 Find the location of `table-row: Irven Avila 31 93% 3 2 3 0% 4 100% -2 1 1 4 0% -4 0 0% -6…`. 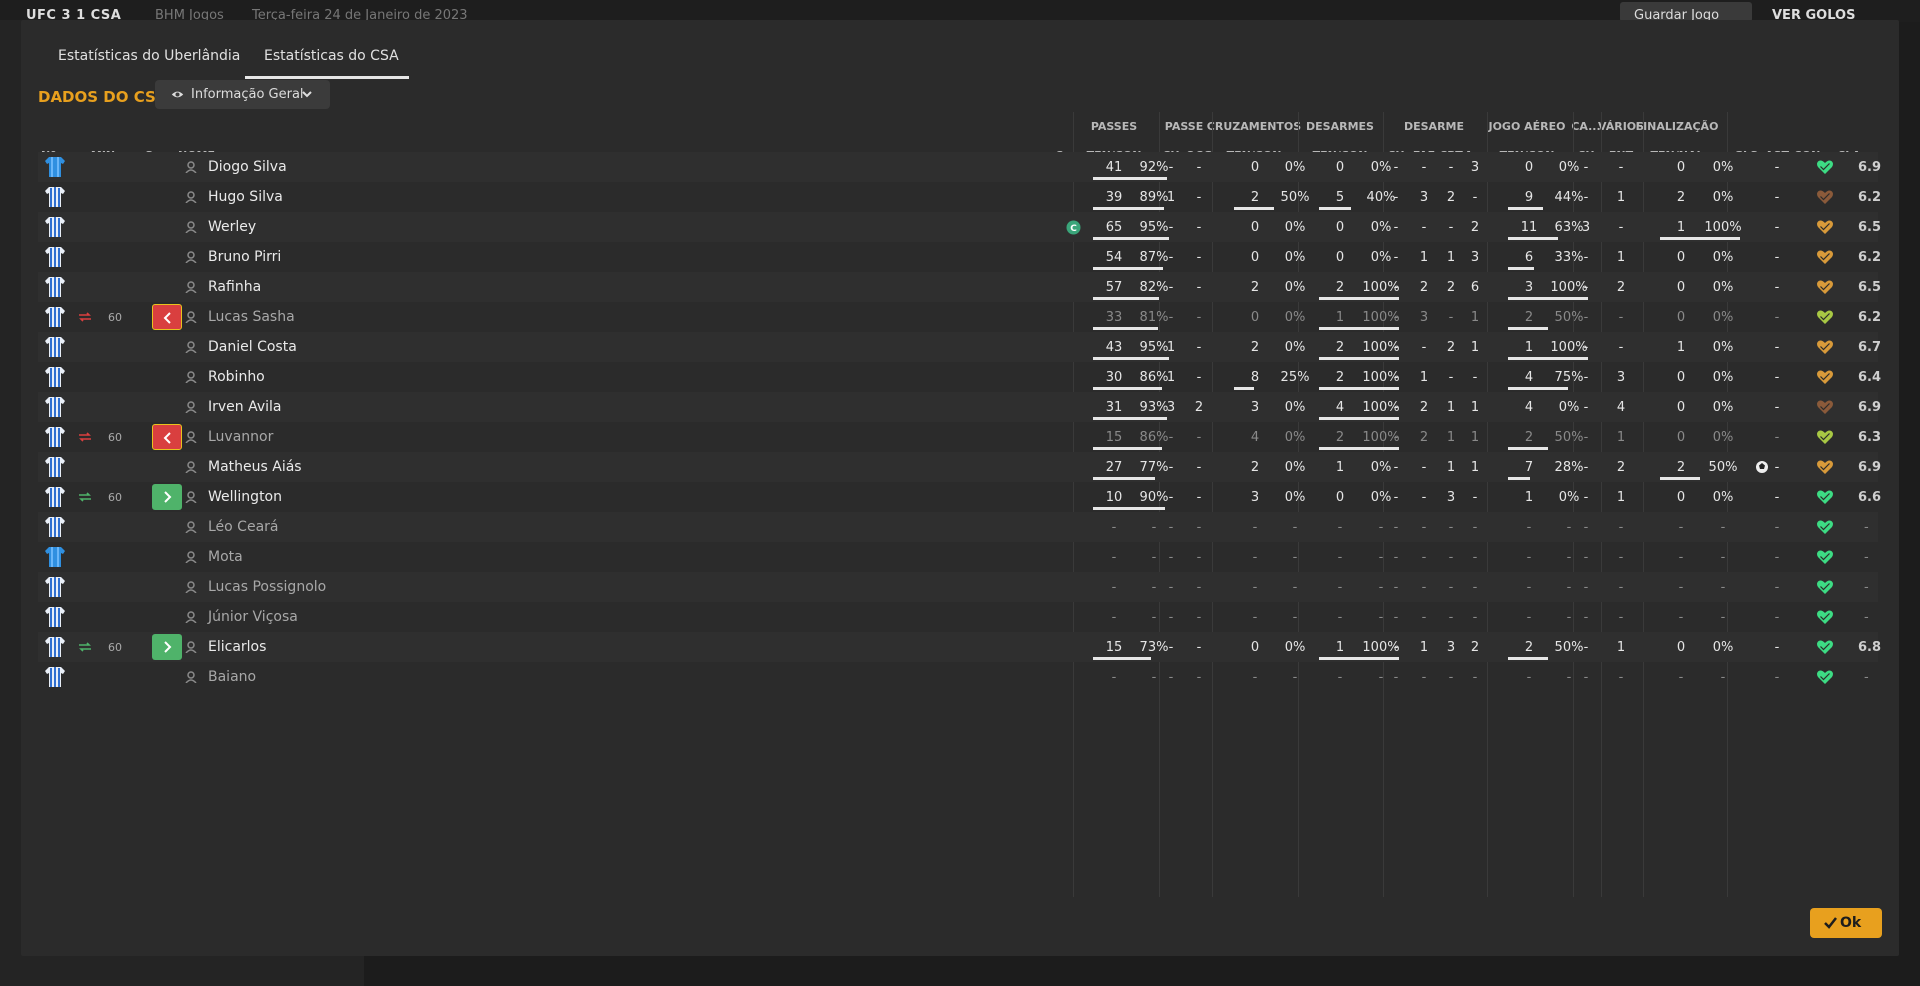

table-row: Irven Avila 31 93% 3 2 3 0% 4 100% -2 1 1 4 0% -4 0 0% -6… is located at coordinates (959, 407).